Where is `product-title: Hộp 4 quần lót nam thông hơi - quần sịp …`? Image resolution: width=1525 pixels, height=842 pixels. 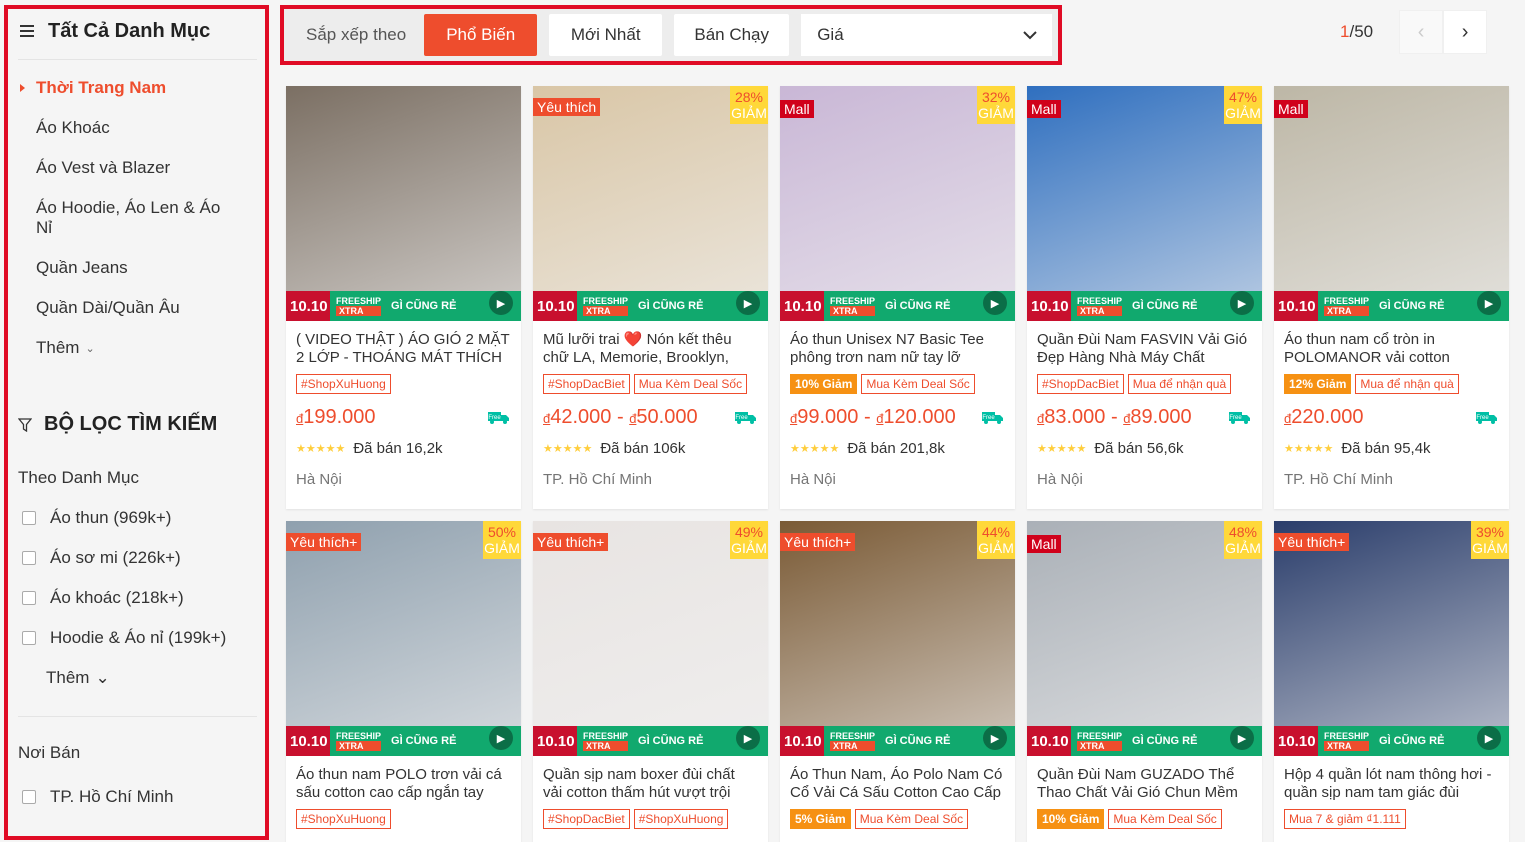 product-title: Hộp 4 quần lót nam thông hơi - quần sịp … is located at coordinates (1391, 784).